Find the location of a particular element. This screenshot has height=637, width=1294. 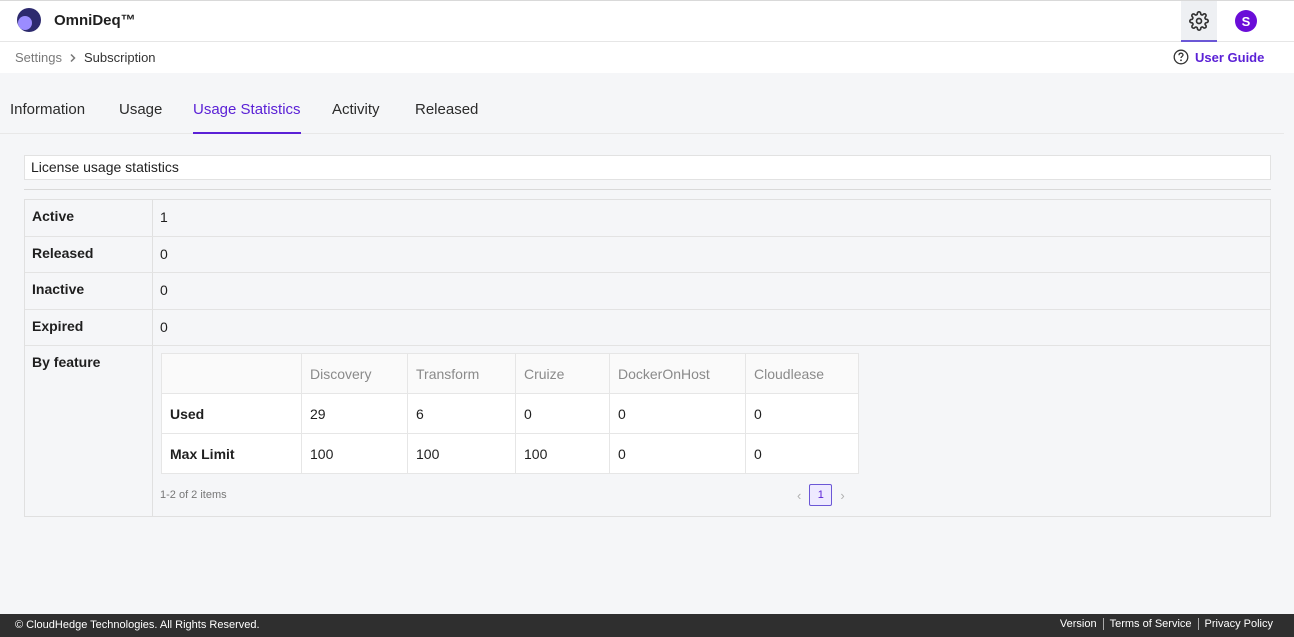

privacy-link: Privacy Policy is located at coordinates (1238, 624).